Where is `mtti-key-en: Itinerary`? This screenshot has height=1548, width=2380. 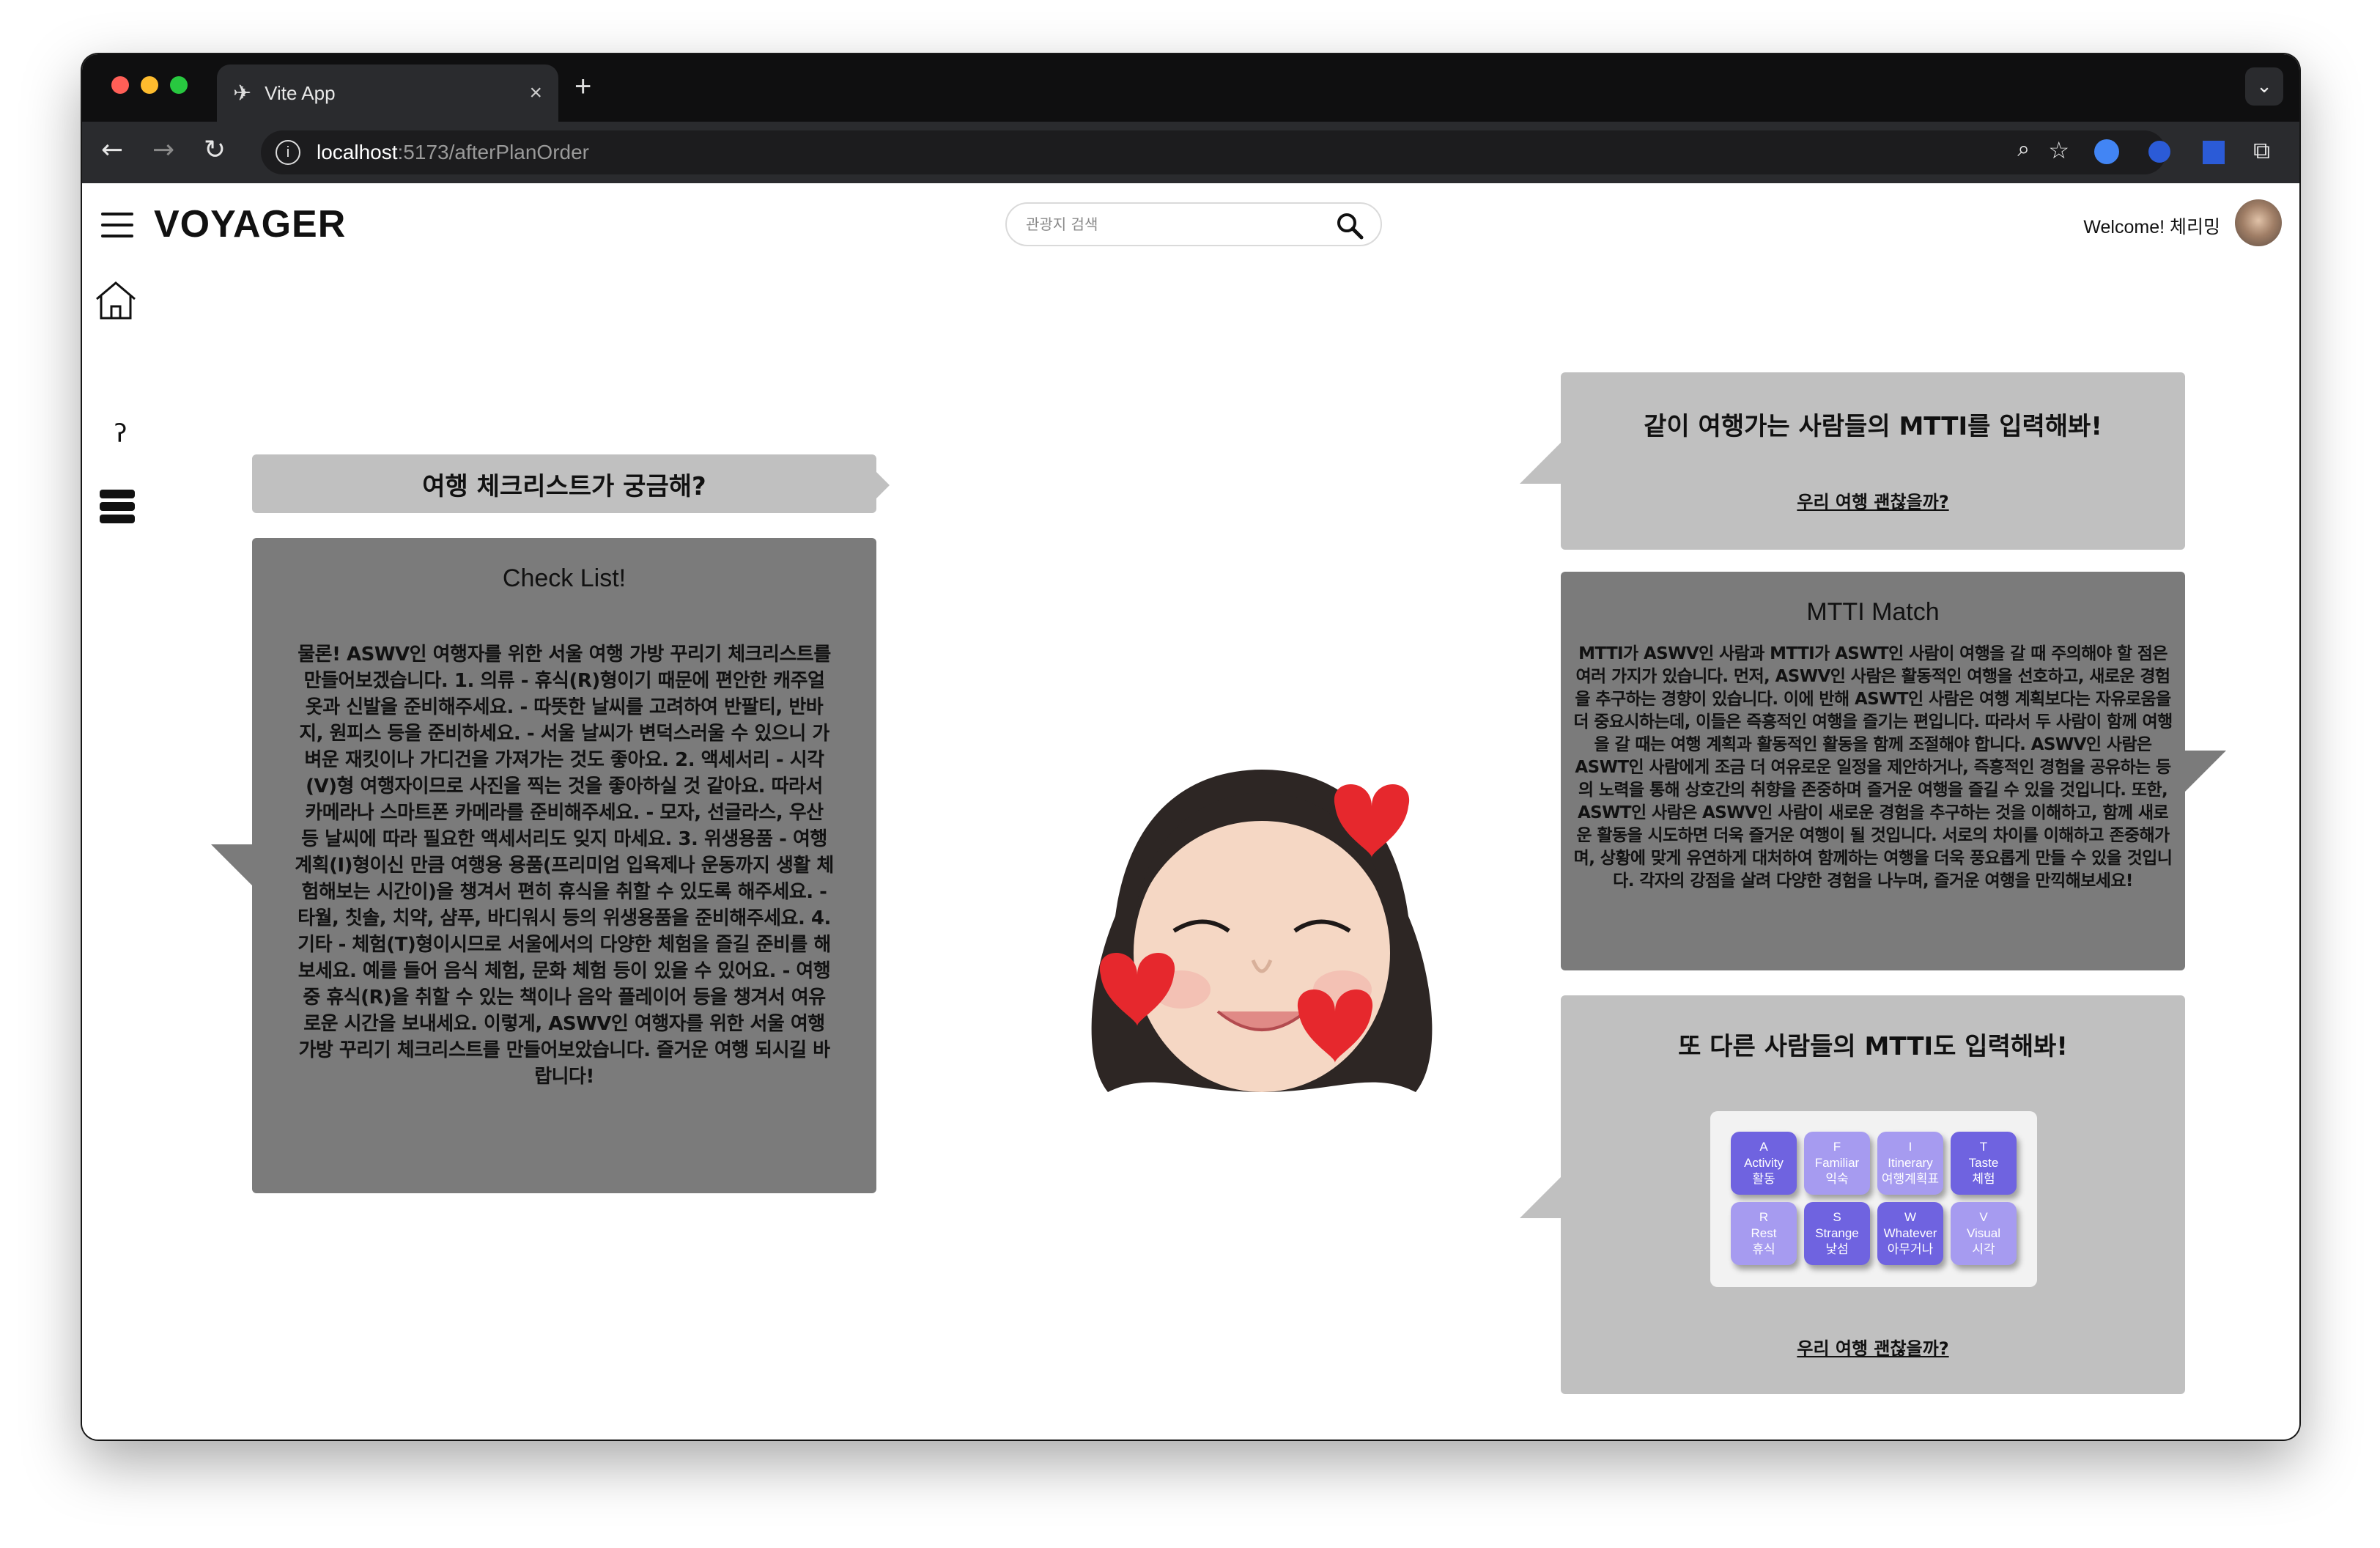 mtti-key-en: Itinerary is located at coordinates (1910, 1163).